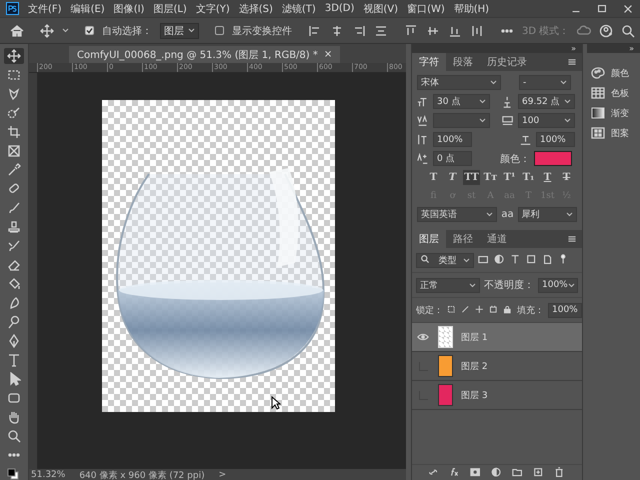 The image size is (640, 480). Describe the element at coordinates (315, 31) in the screenshot. I see `align-left-icon` at that location.